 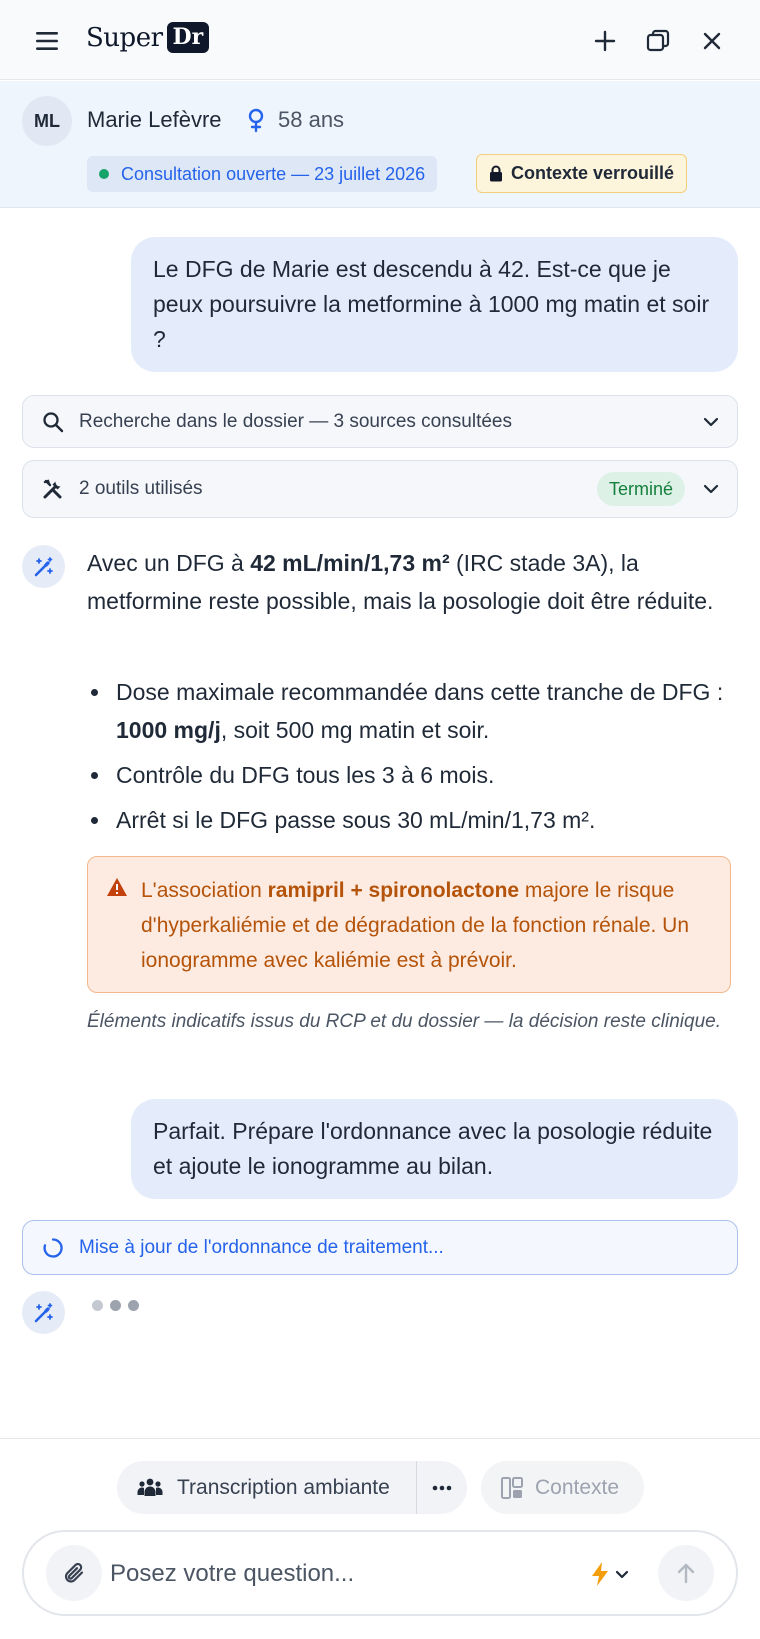 I want to click on top-bar: Super Dr, so click(x=380, y=40).